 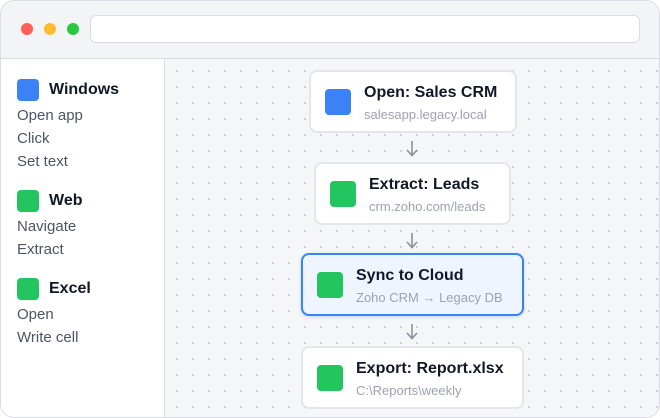 What do you see at coordinates (431, 92) in the screenshot?
I see `node-title: Open: Sales CRM` at bounding box center [431, 92].